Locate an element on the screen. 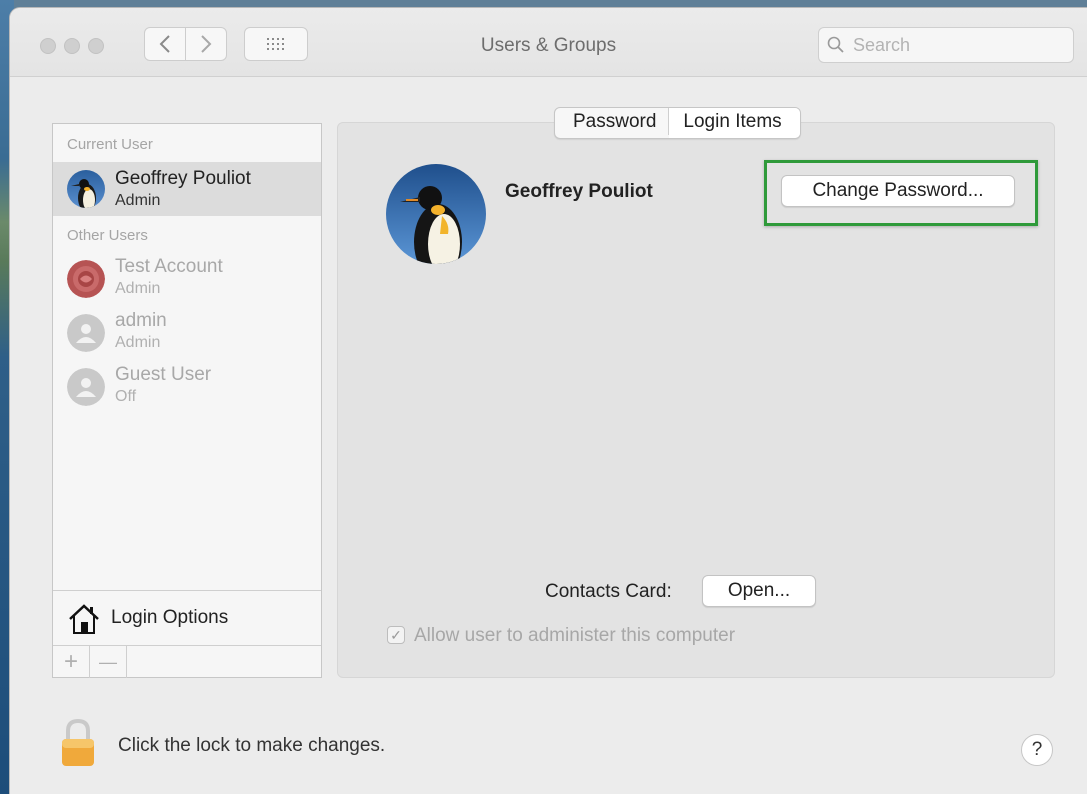  penguin-avatar-icon is located at coordinates (86, 189).